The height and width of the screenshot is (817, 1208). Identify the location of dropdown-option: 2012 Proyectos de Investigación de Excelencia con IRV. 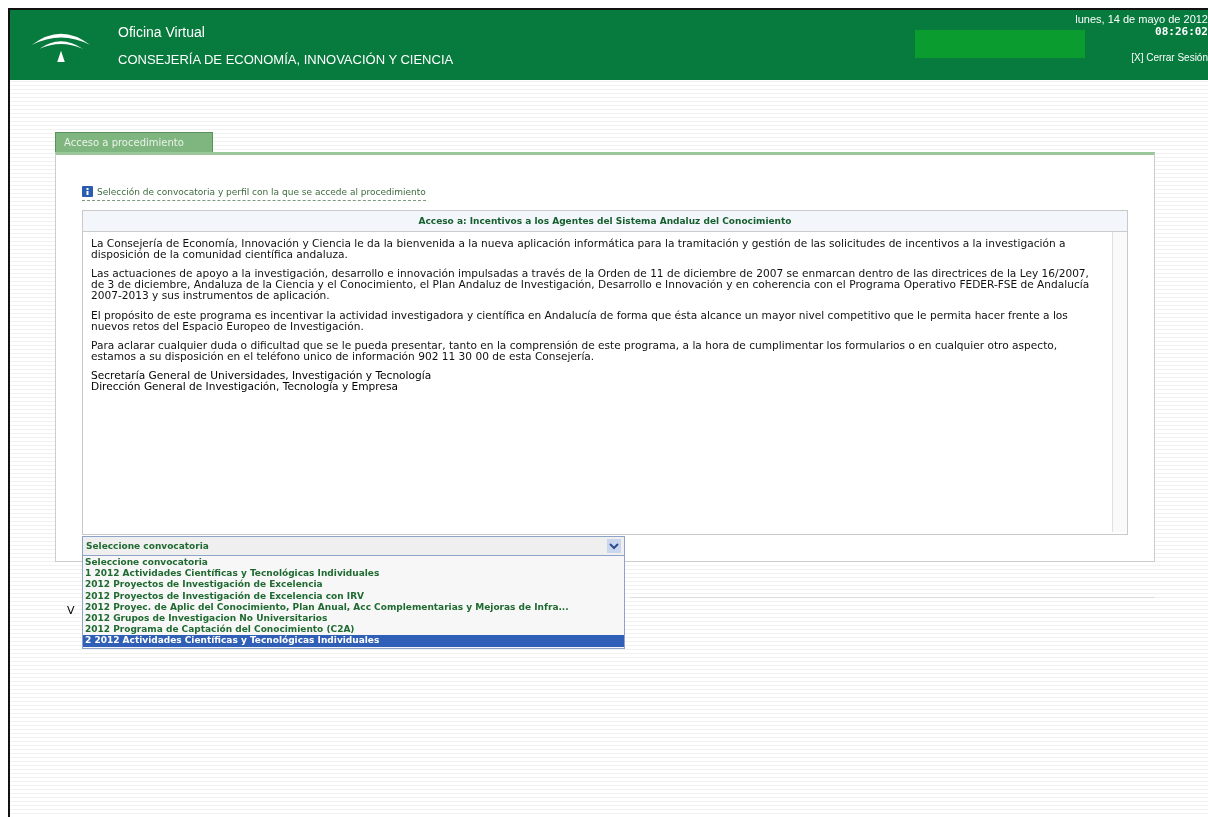
(353, 596).